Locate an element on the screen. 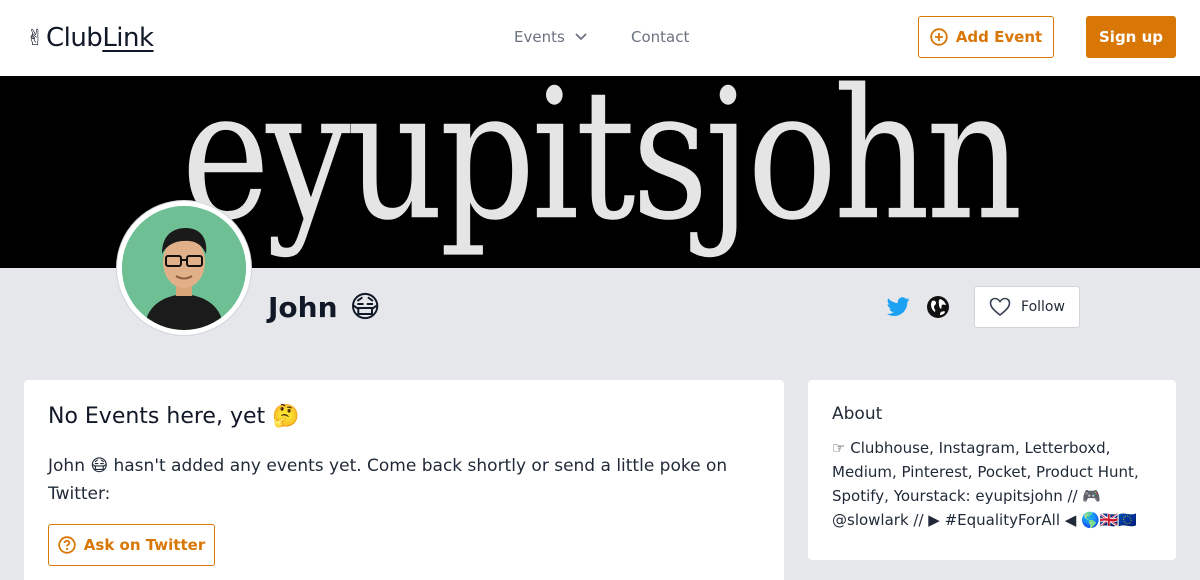 Image resolution: width=1200 pixels, height=580 pixels. ask-on-twitter-button: Ask on Twitter is located at coordinates (131, 545).